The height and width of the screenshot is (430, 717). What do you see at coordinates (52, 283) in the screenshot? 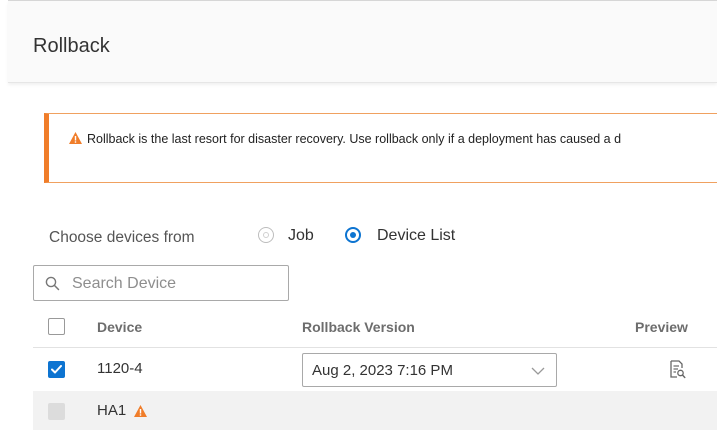
I see `search-icon` at bounding box center [52, 283].